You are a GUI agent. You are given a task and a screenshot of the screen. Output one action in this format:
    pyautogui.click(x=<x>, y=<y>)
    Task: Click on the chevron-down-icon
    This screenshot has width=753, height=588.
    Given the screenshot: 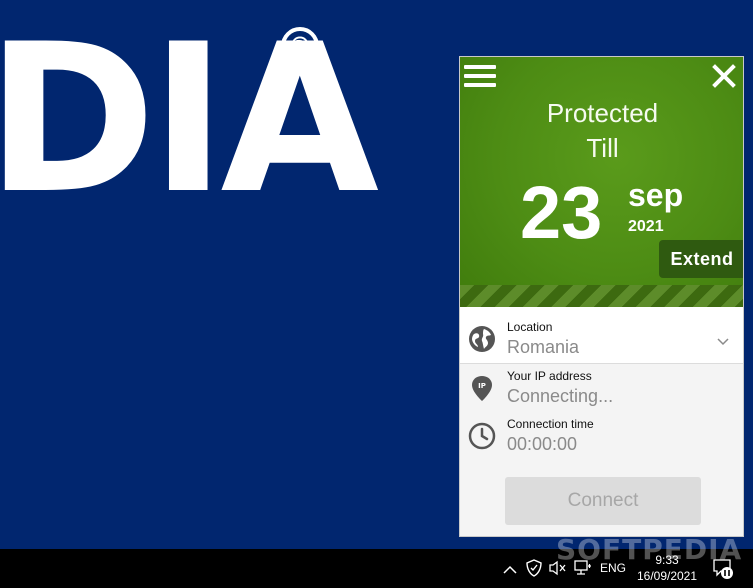 What is the action you would take?
    pyautogui.click(x=723, y=342)
    